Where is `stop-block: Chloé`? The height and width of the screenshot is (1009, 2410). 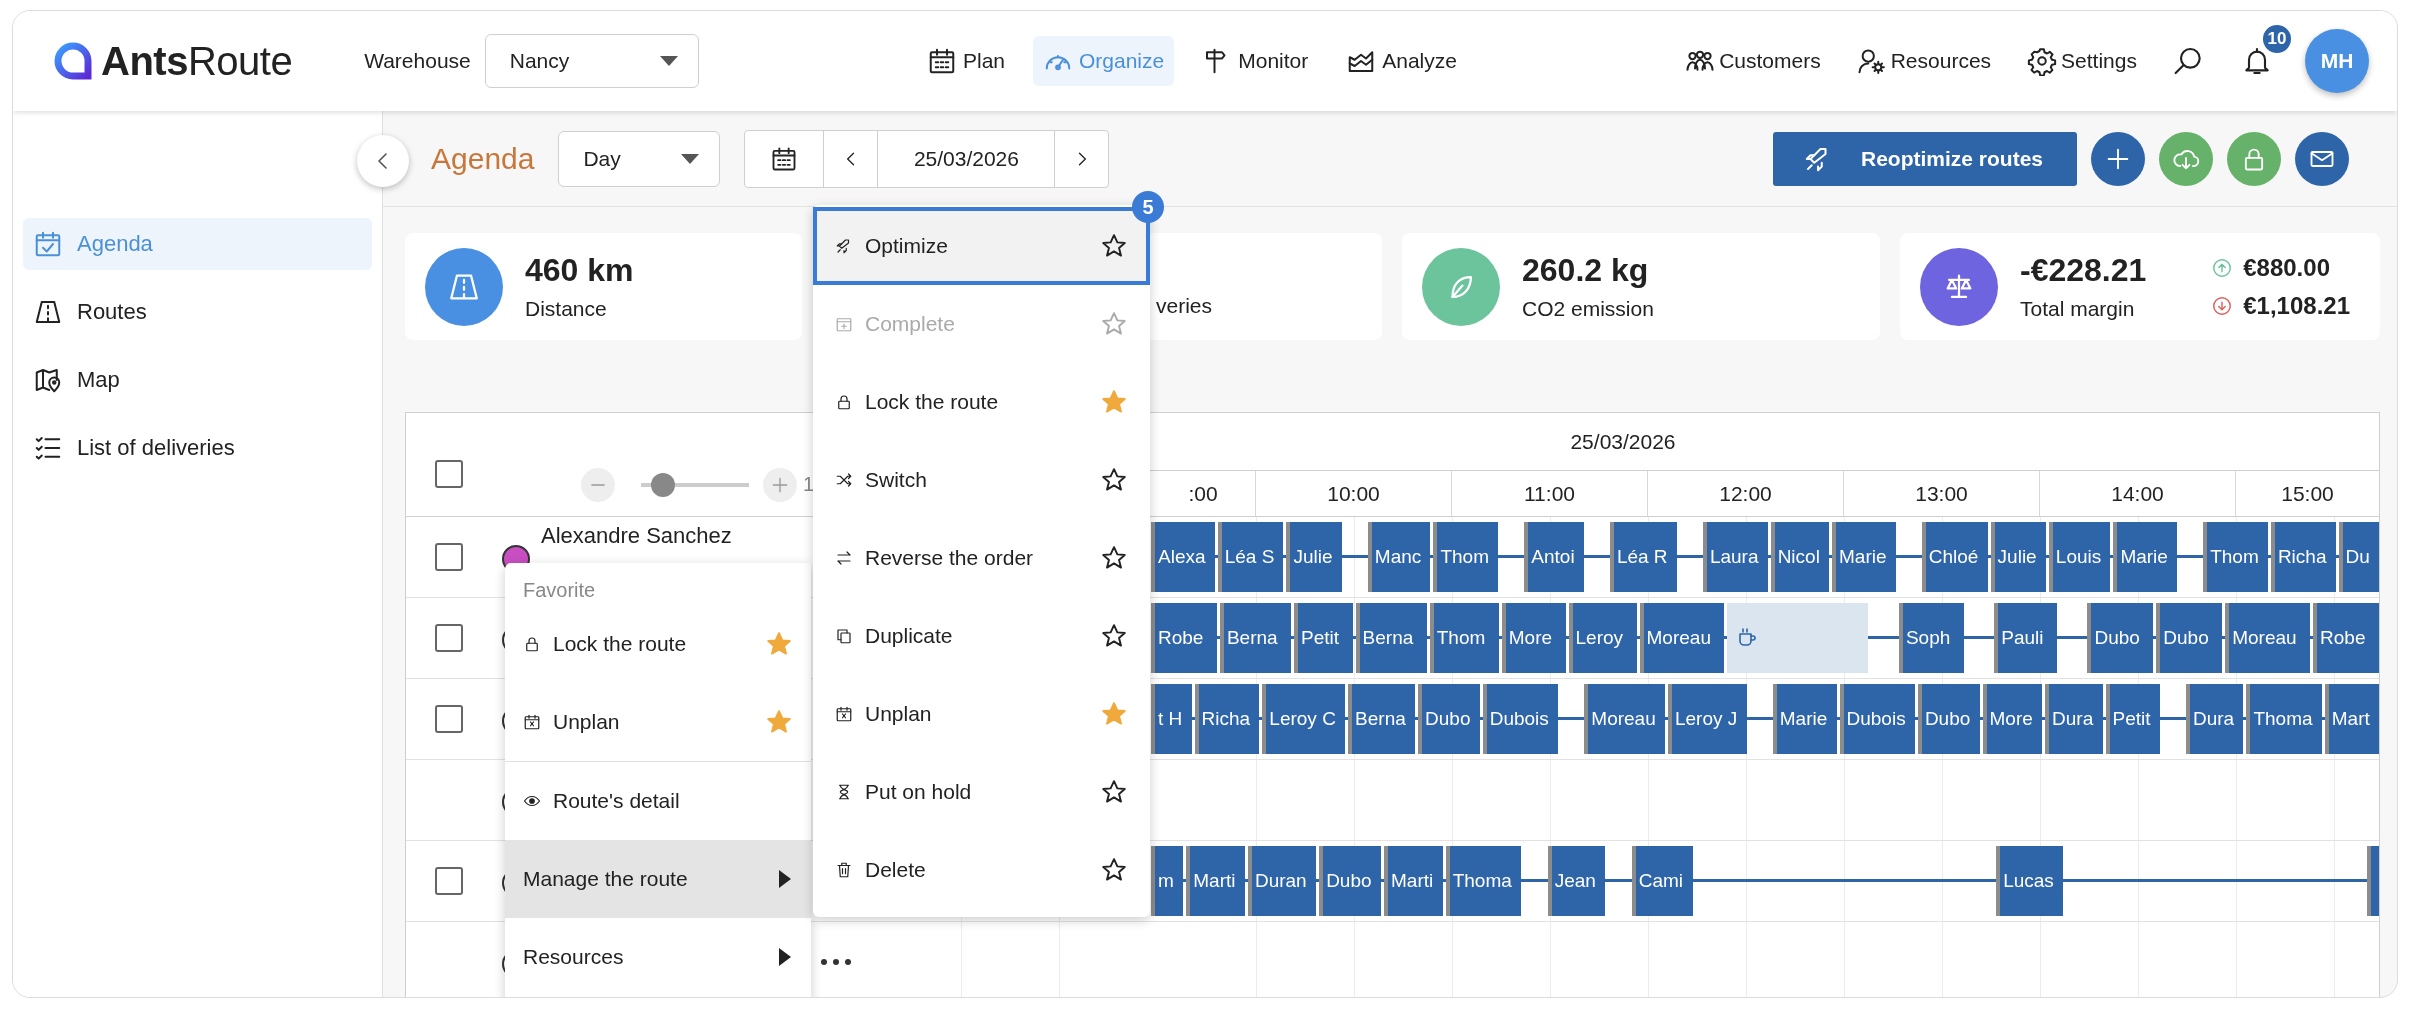 stop-block: Chloé is located at coordinates (1954, 557).